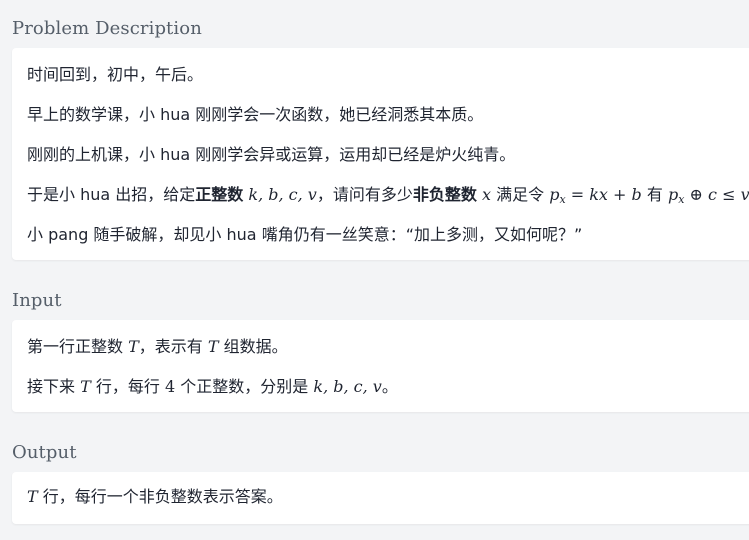 The image size is (749, 540). I want to click on math-kx-plus-b: = kx + b, so click(603, 194).